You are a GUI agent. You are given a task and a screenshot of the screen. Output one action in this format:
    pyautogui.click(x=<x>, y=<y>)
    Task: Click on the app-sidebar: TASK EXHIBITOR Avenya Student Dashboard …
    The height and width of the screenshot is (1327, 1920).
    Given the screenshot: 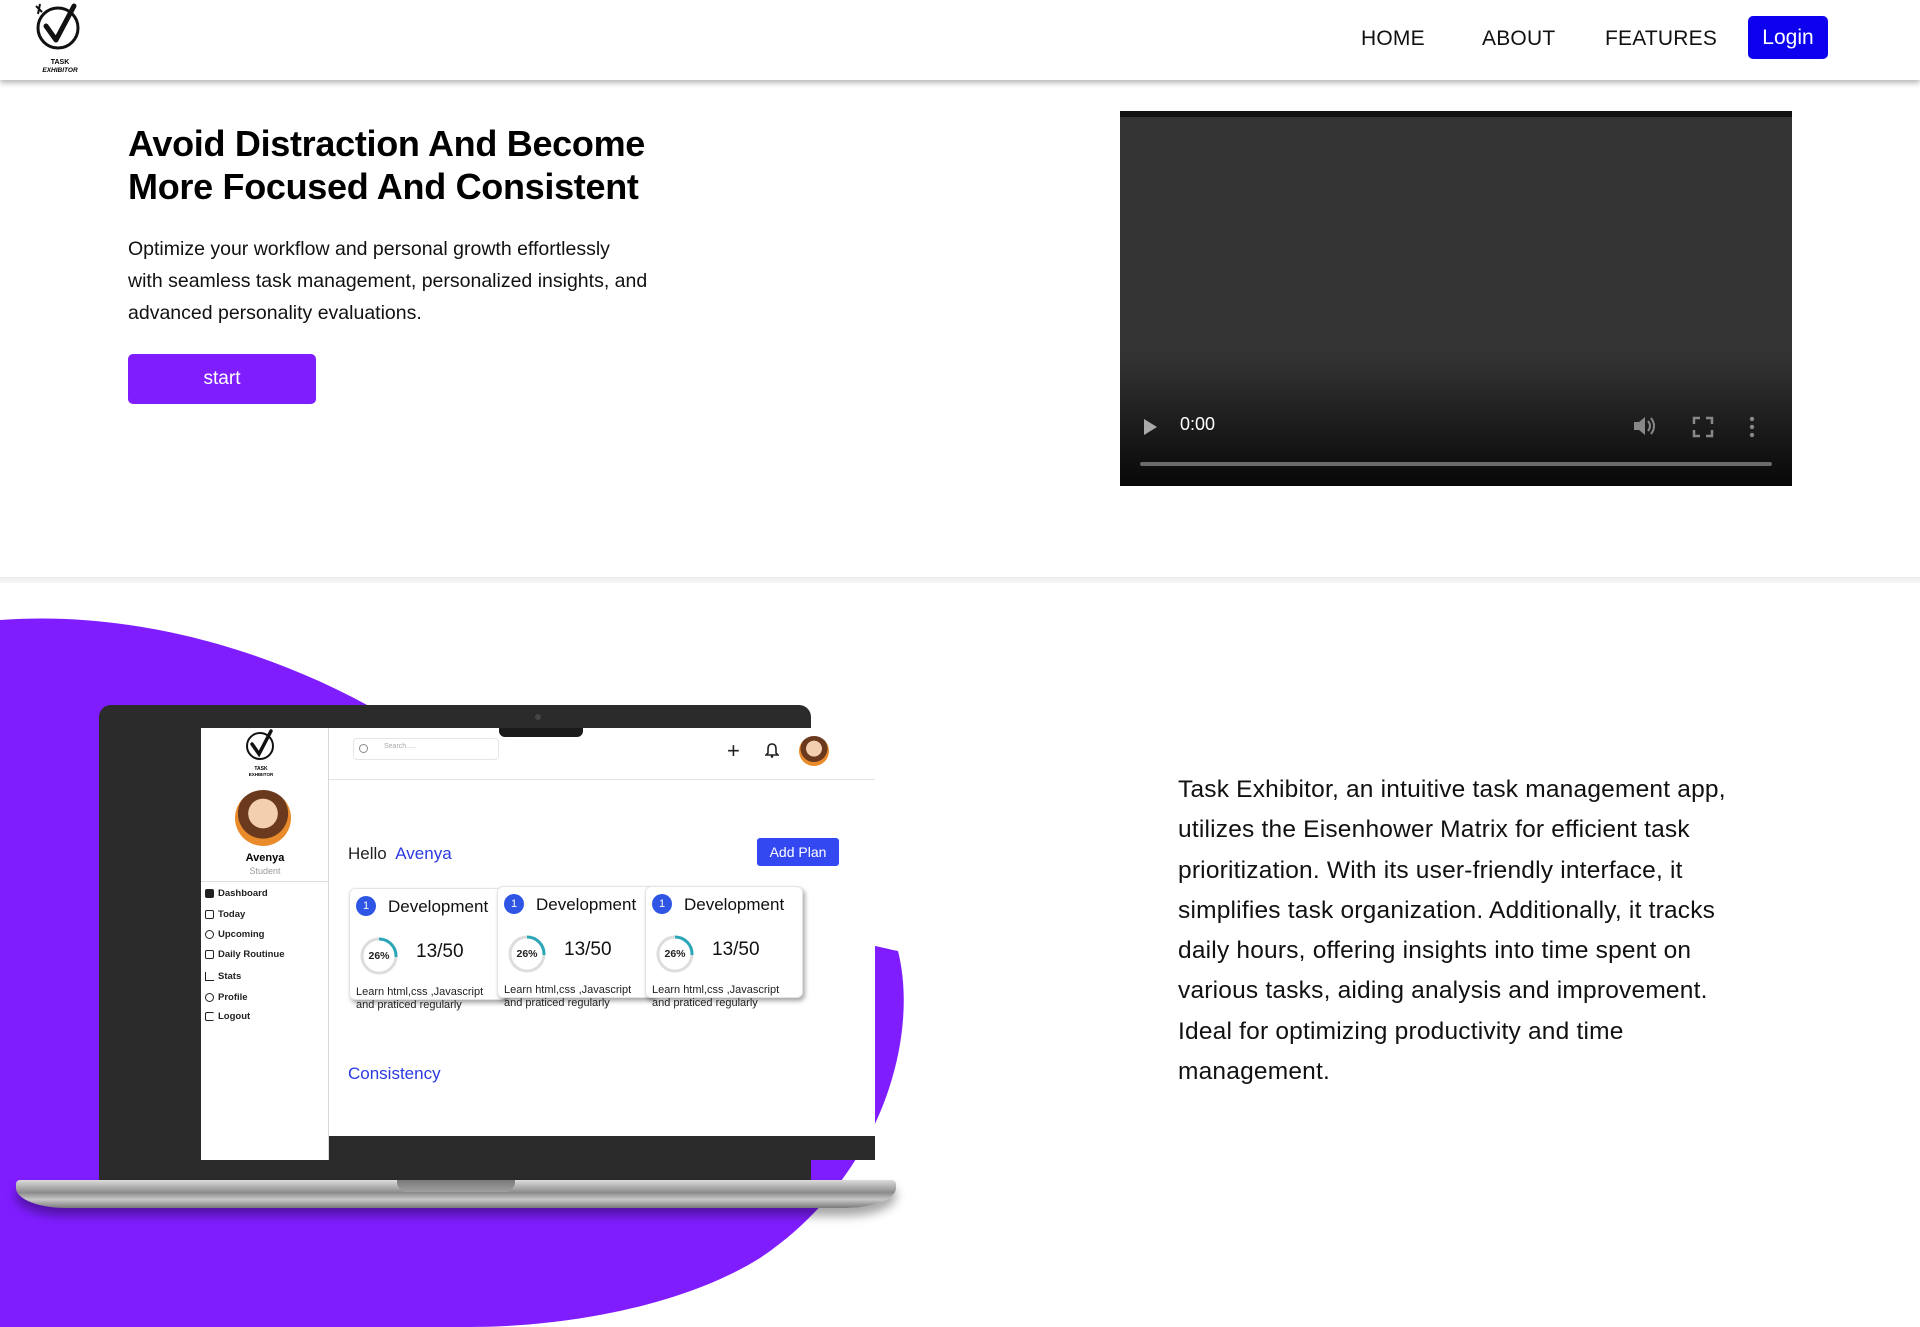 What is the action you would take?
    pyautogui.click(x=265, y=944)
    